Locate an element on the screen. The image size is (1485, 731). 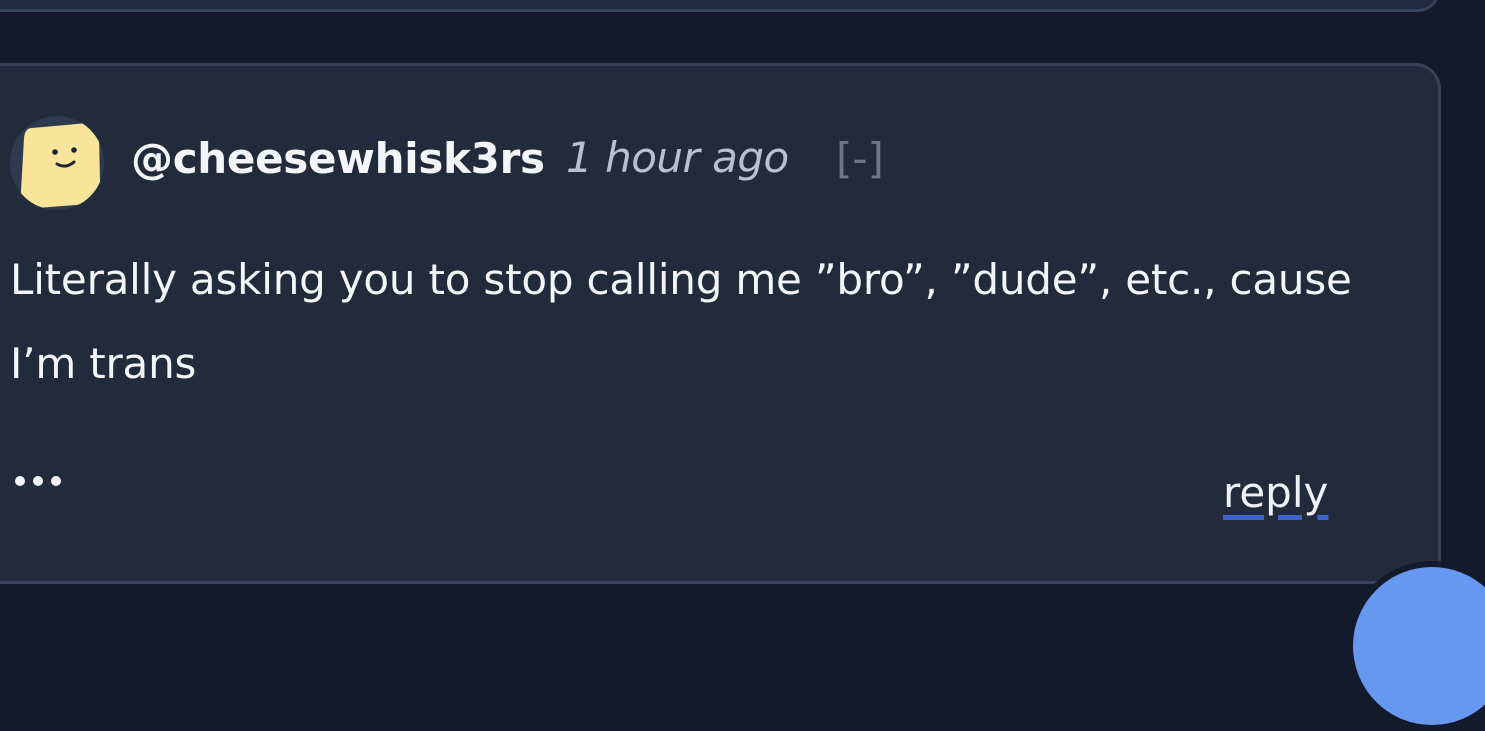
collapse-toggle-button: [-] is located at coordinates (860, 159).